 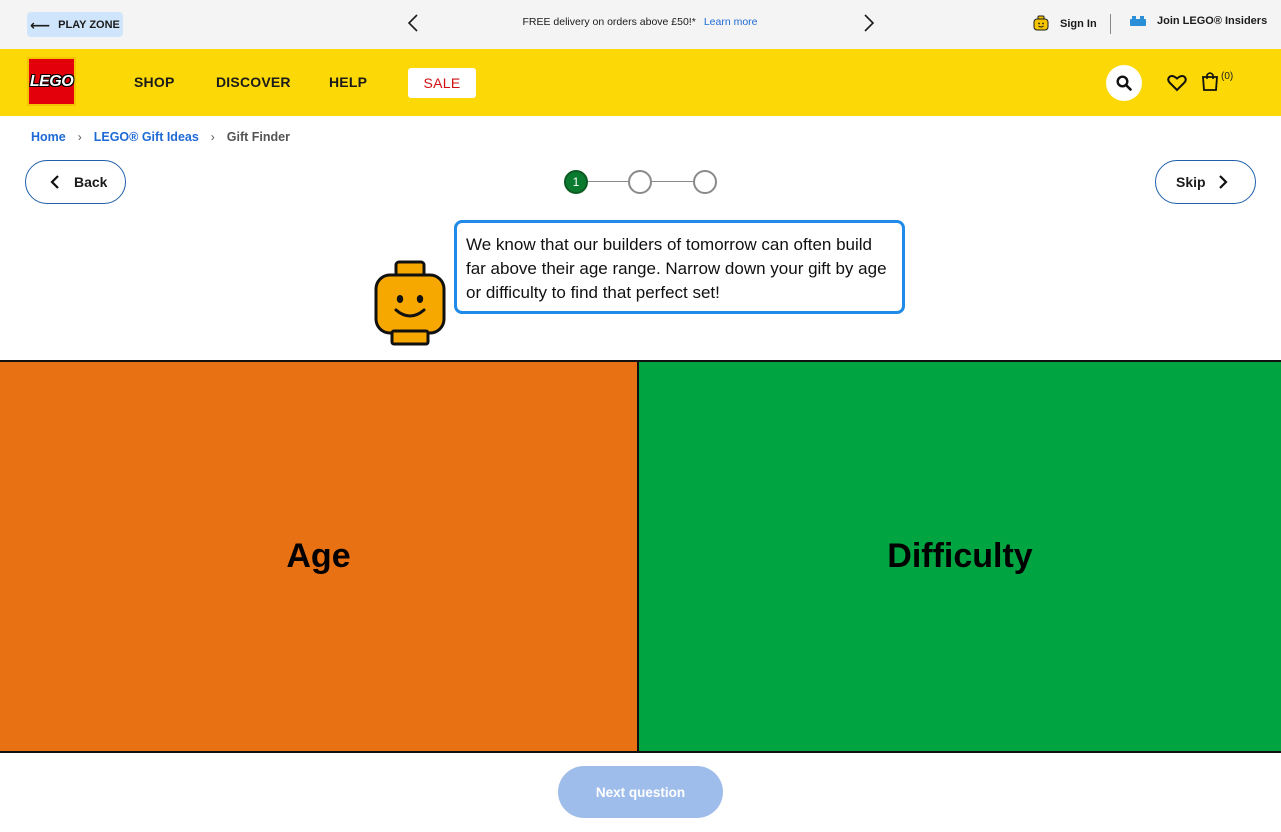 I want to click on back-button: Back, so click(x=75, y=182).